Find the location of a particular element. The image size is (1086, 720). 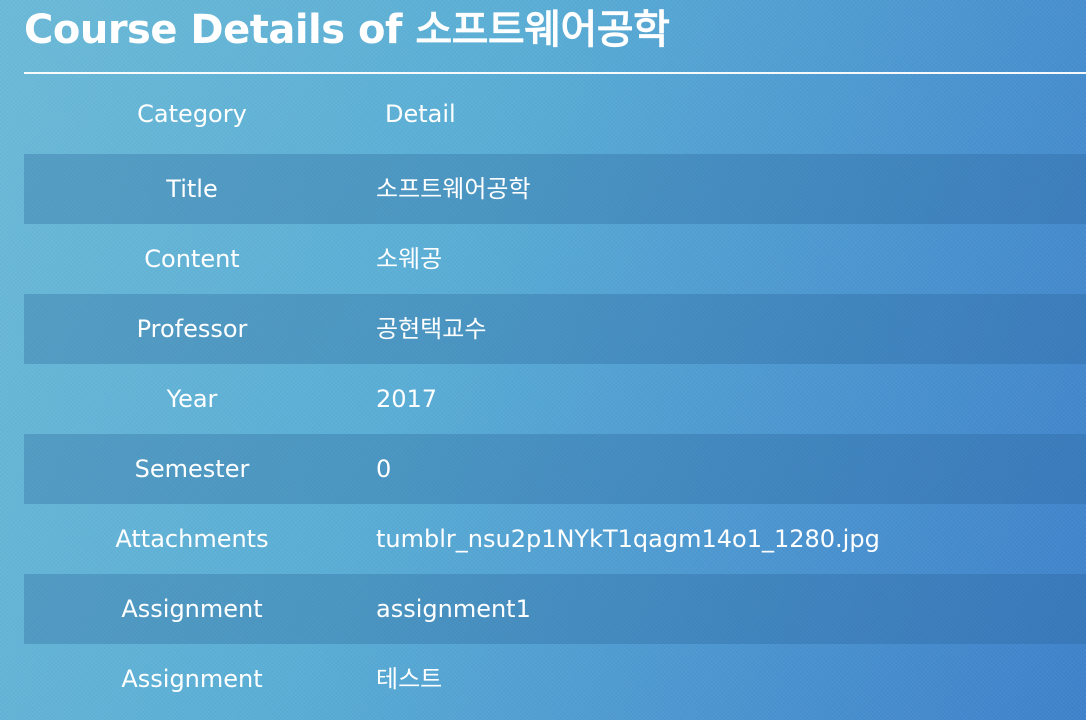

row-category: Professor is located at coordinates (192, 329).